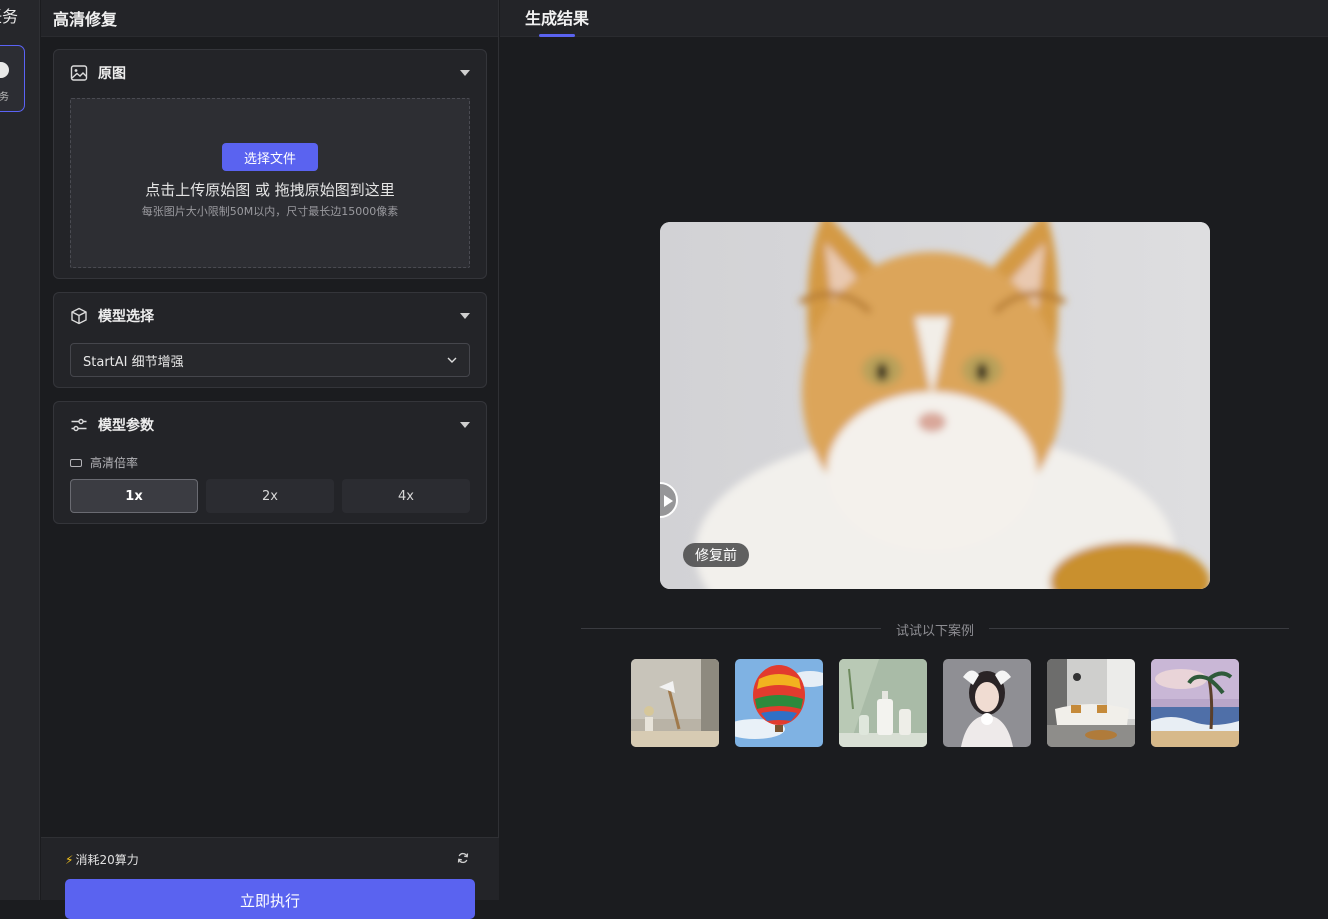 The width and height of the screenshot is (1328, 919). I want to click on choose-file-button: 选择文件, so click(270, 157).